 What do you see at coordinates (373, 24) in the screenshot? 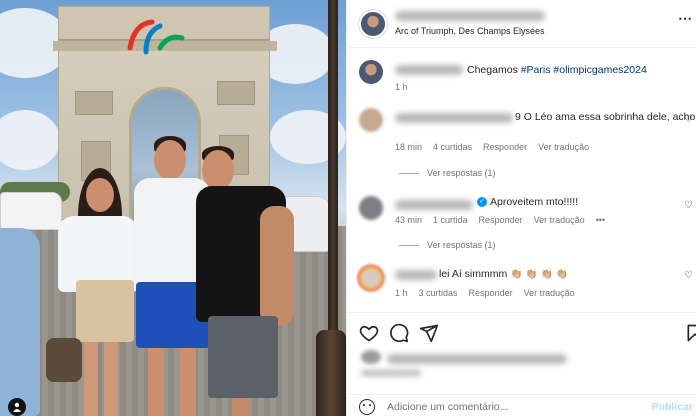
I see `author-avatar` at bounding box center [373, 24].